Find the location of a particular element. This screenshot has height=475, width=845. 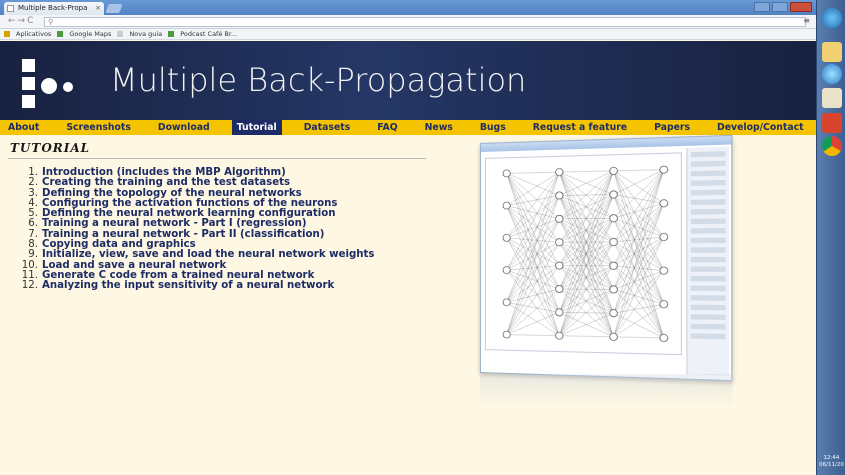

tab-close-icon: × is located at coordinates (98, 8).